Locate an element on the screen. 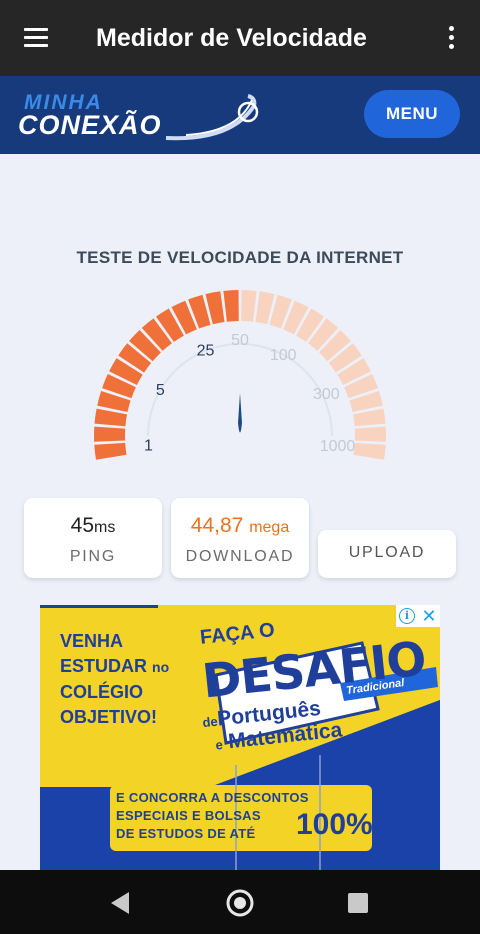 This screenshot has width=480, height=934. ping-value: 45ms is located at coordinates (93, 526).